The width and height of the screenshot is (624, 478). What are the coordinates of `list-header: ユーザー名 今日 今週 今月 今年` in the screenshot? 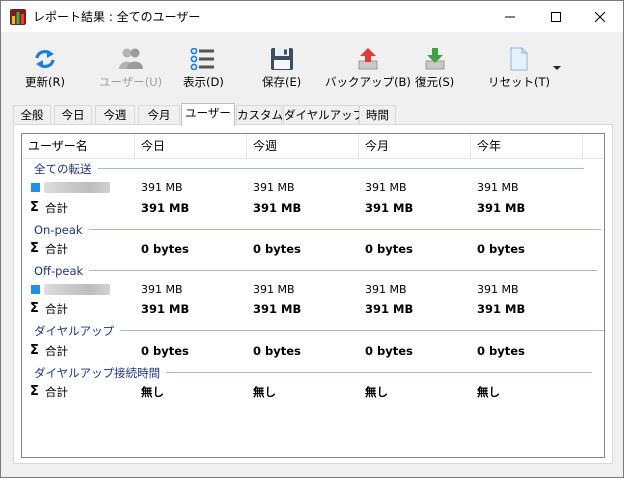 It's located at (313, 146).